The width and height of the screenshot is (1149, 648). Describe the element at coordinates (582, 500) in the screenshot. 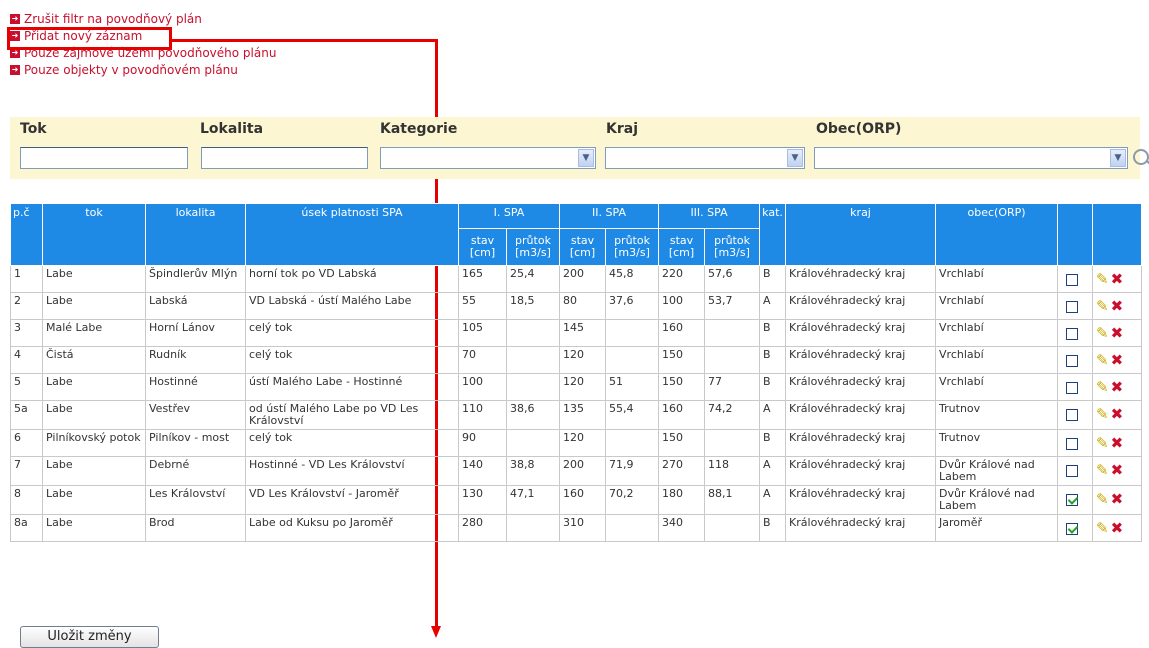

I see `cell-s2: 160` at that location.